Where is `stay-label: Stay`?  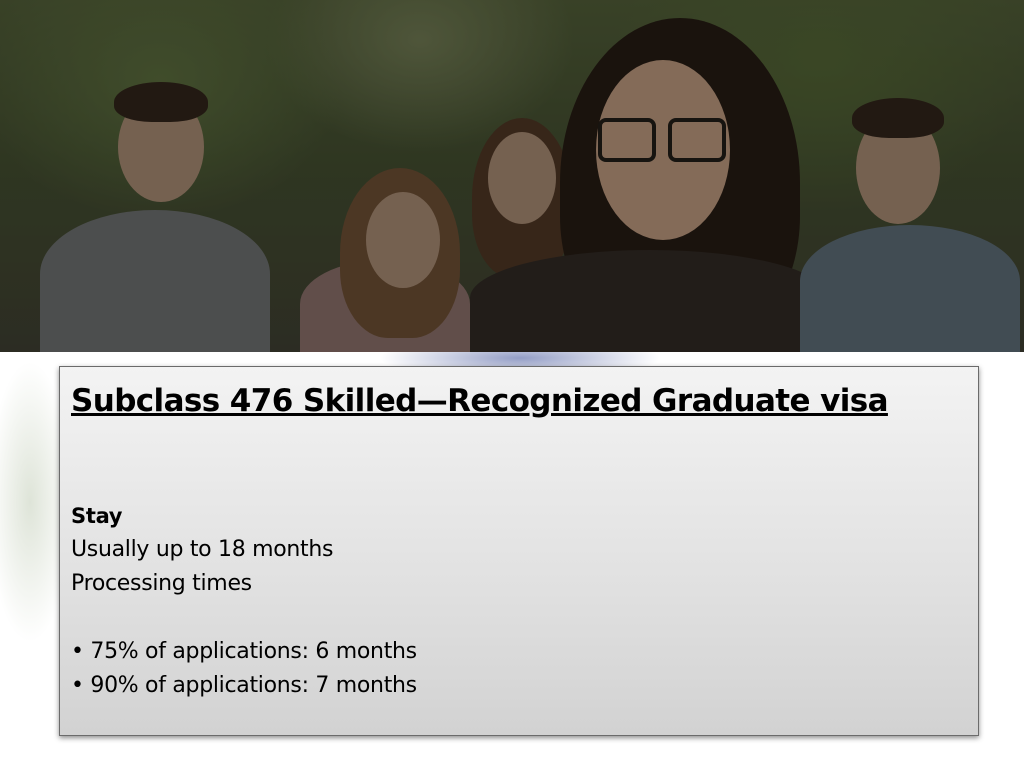
stay-label: Stay is located at coordinates (97, 516).